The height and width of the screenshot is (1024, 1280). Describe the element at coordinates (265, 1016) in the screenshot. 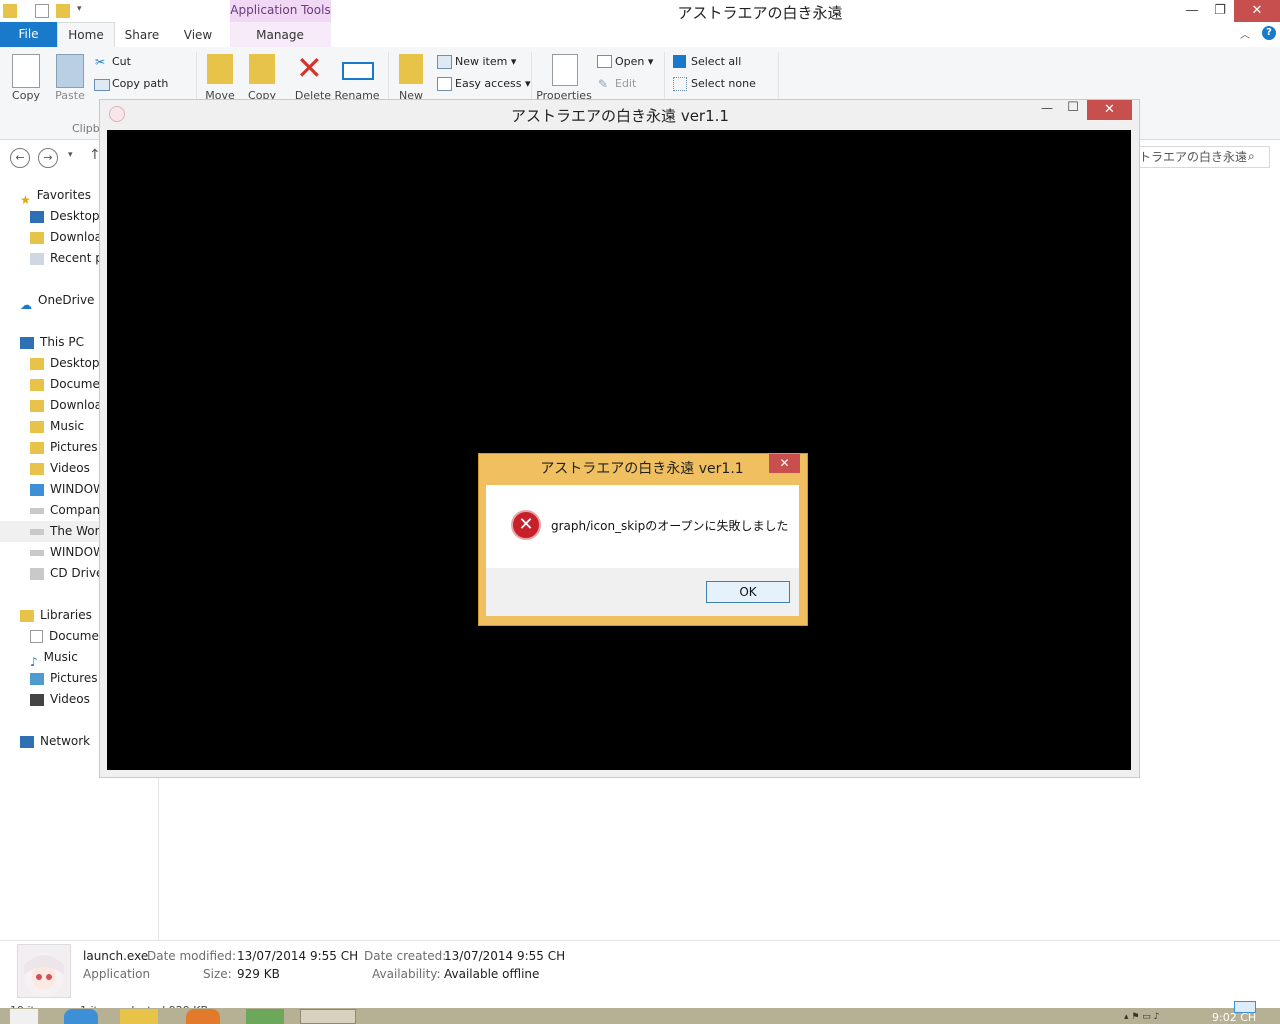

I see `app-taskbar-icon` at that location.